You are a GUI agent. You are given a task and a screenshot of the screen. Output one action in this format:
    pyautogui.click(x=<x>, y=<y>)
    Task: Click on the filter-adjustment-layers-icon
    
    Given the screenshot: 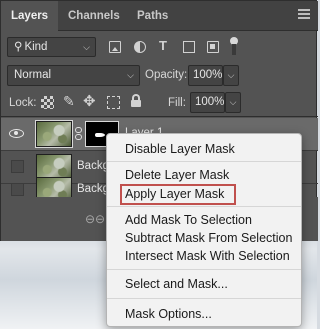 What is the action you would take?
    pyautogui.click(x=140, y=47)
    